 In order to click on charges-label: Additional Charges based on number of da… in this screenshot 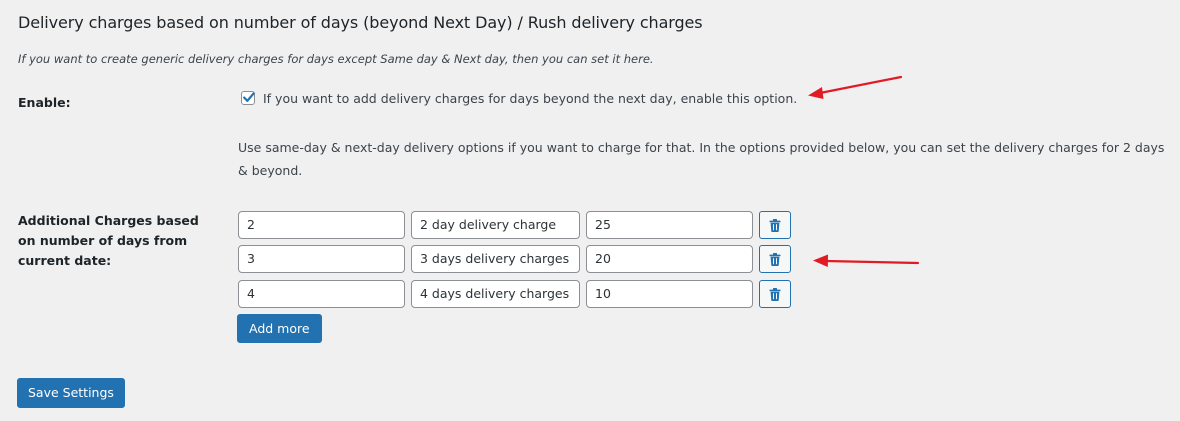, I will do `click(108, 240)`.